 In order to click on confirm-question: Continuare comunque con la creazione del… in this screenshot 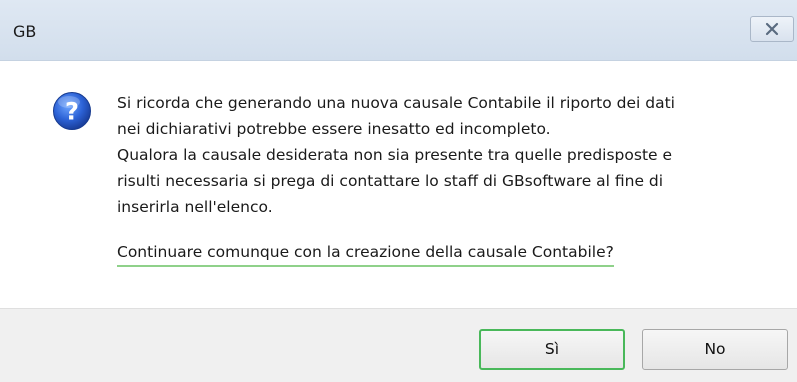, I will do `click(365, 254)`.